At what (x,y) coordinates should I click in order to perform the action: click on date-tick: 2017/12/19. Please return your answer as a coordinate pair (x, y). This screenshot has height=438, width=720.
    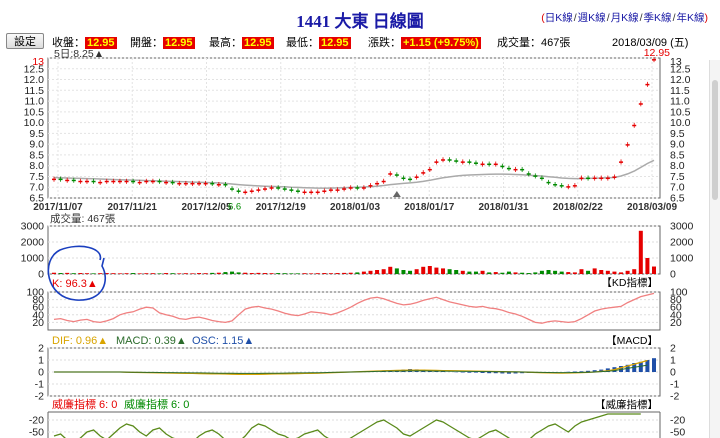
    Looking at the image, I should click on (281, 207).